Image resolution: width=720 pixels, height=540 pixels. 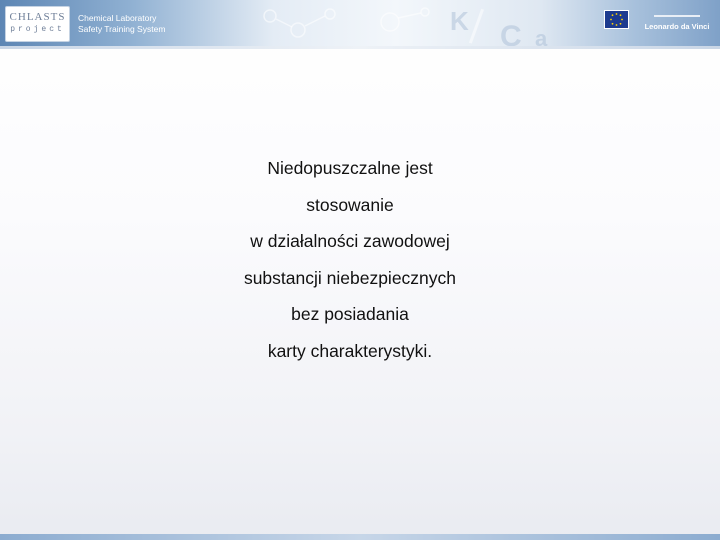 What do you see at coordinates (677, 26) in the screenshot?
I see `partner-label: Leonardo da Vinci` at bounding box center [677, 26].